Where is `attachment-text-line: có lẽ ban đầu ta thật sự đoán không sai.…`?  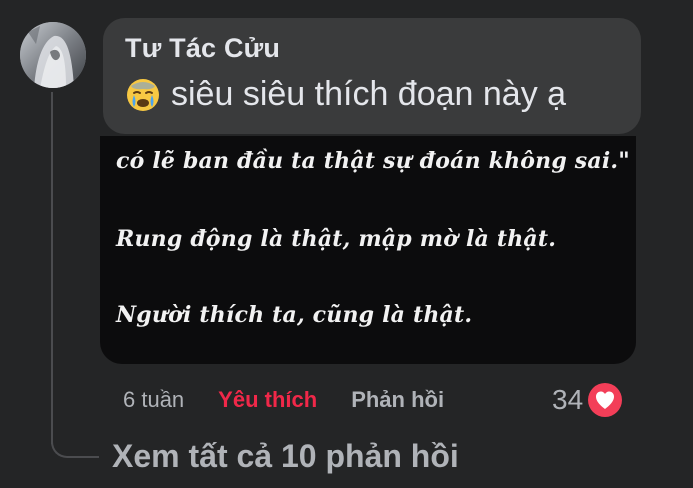
attachment-text-line: có lẽ ban đầu ta thật sự đoán không sai.… is located at coordinates (373, 161).